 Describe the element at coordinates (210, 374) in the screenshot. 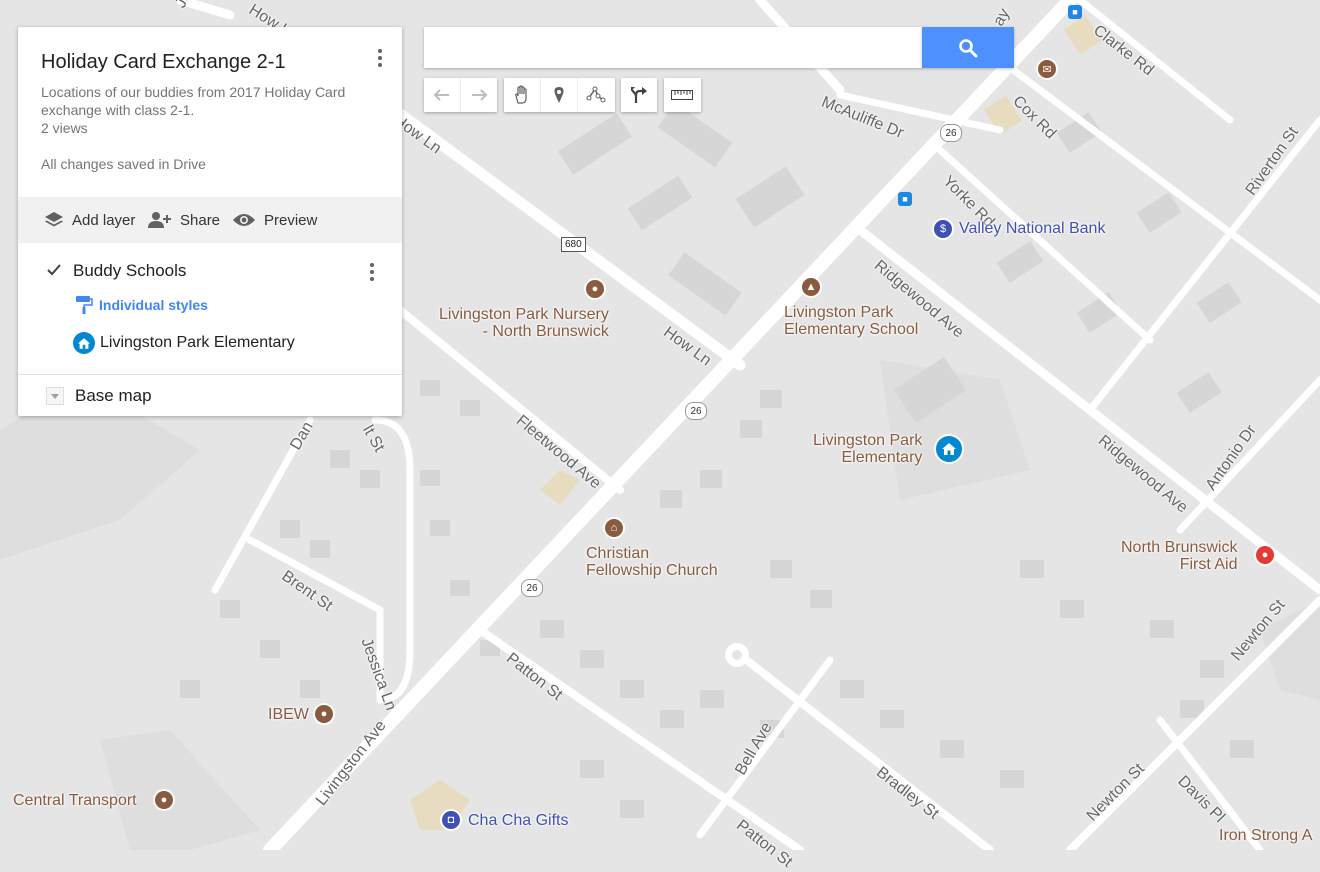

I see `divider` at that location.